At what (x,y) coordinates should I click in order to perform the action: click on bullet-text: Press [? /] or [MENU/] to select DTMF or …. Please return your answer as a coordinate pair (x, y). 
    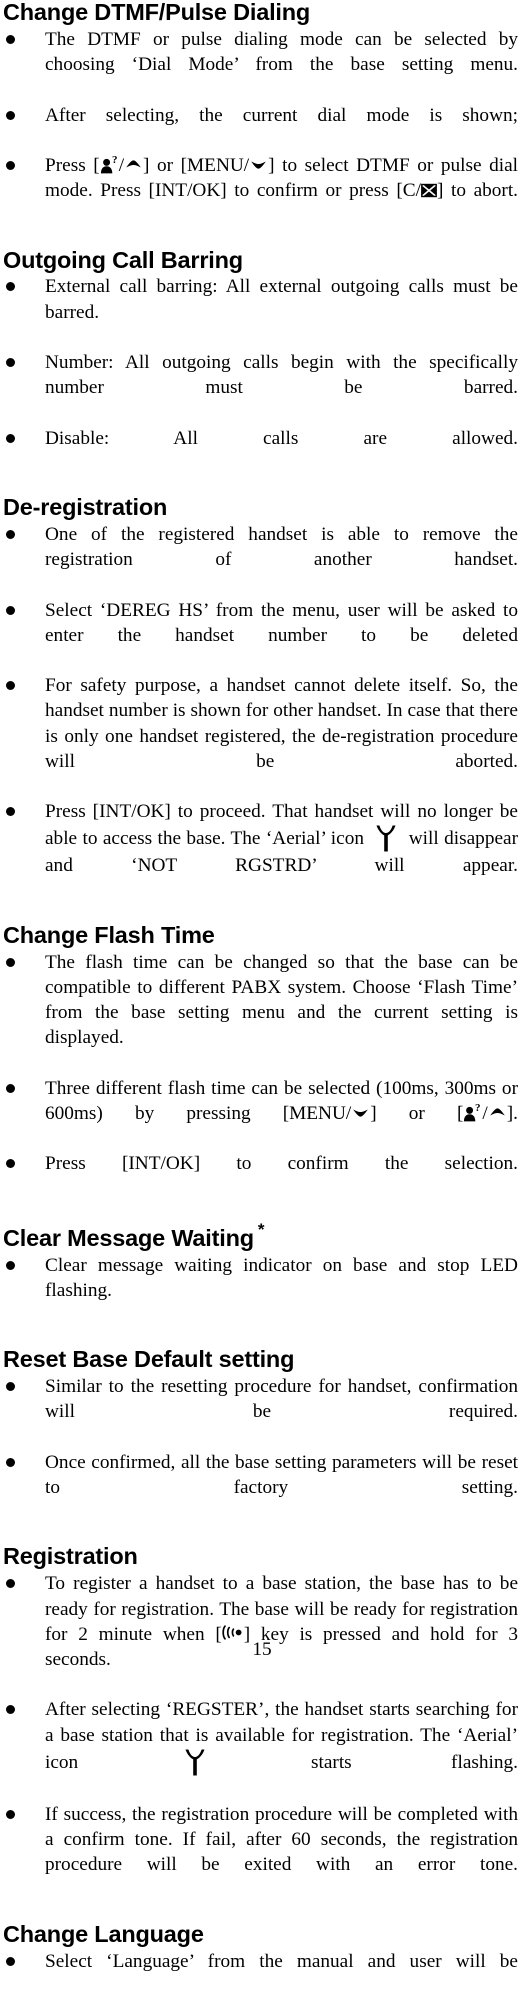
    Looking at the image, I should click on (281, 191).